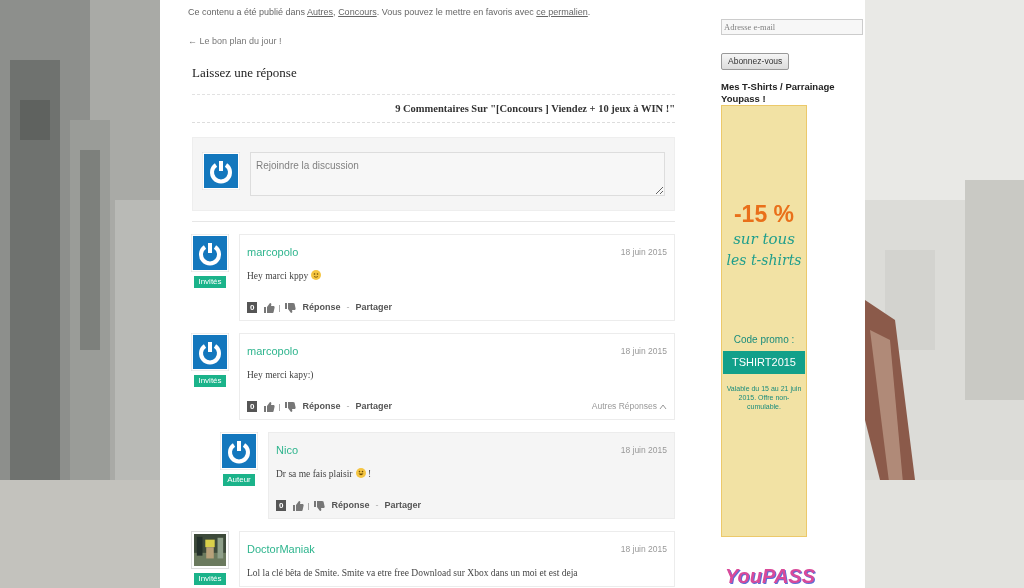 The width and height of the screenshot is (1024, 588). What do you see at coordinates (457, 174) in the screenshot?
I see `comment-input-field: Rejoindre la discussion` at bounding box center [457, 174].